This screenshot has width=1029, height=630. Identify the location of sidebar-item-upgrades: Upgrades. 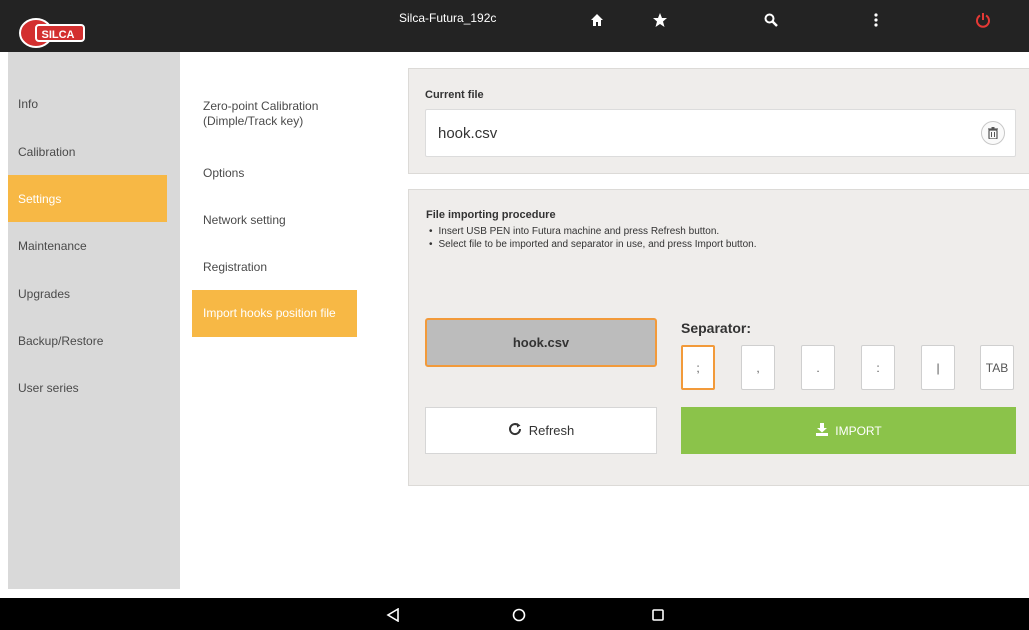
(87, 293).